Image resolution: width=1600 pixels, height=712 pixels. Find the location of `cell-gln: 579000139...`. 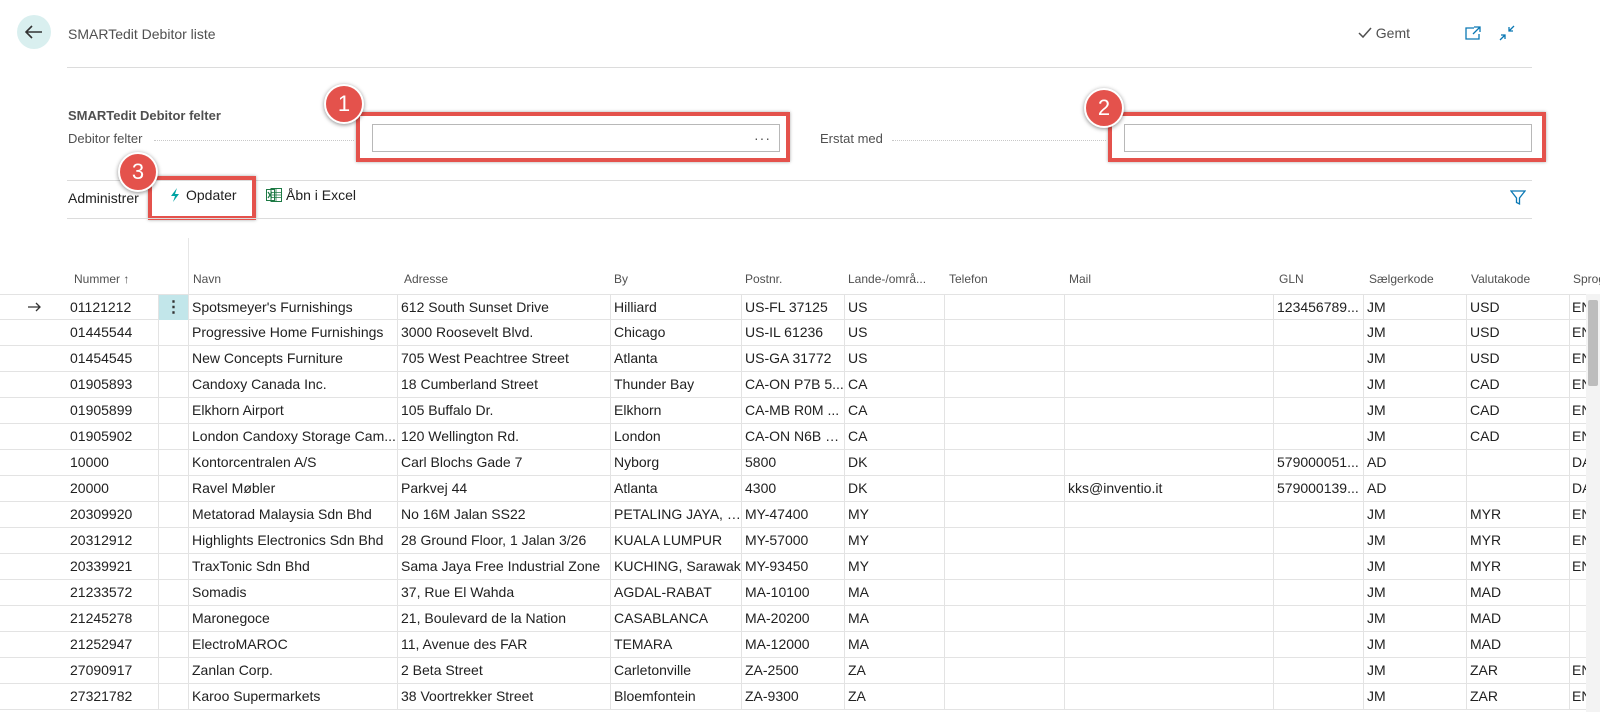

cell-gln: 579000139... is located at coordinates (1319, 488).